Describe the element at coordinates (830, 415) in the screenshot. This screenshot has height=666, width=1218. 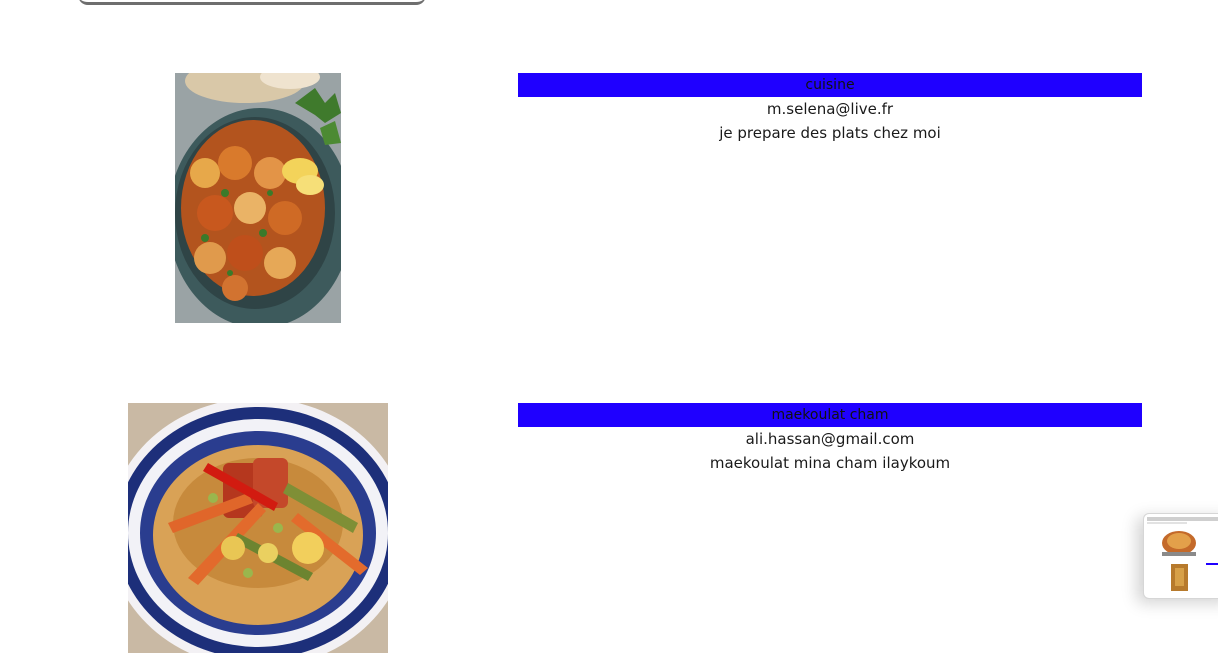
I see `post-title: maekoulat cham` at that location.